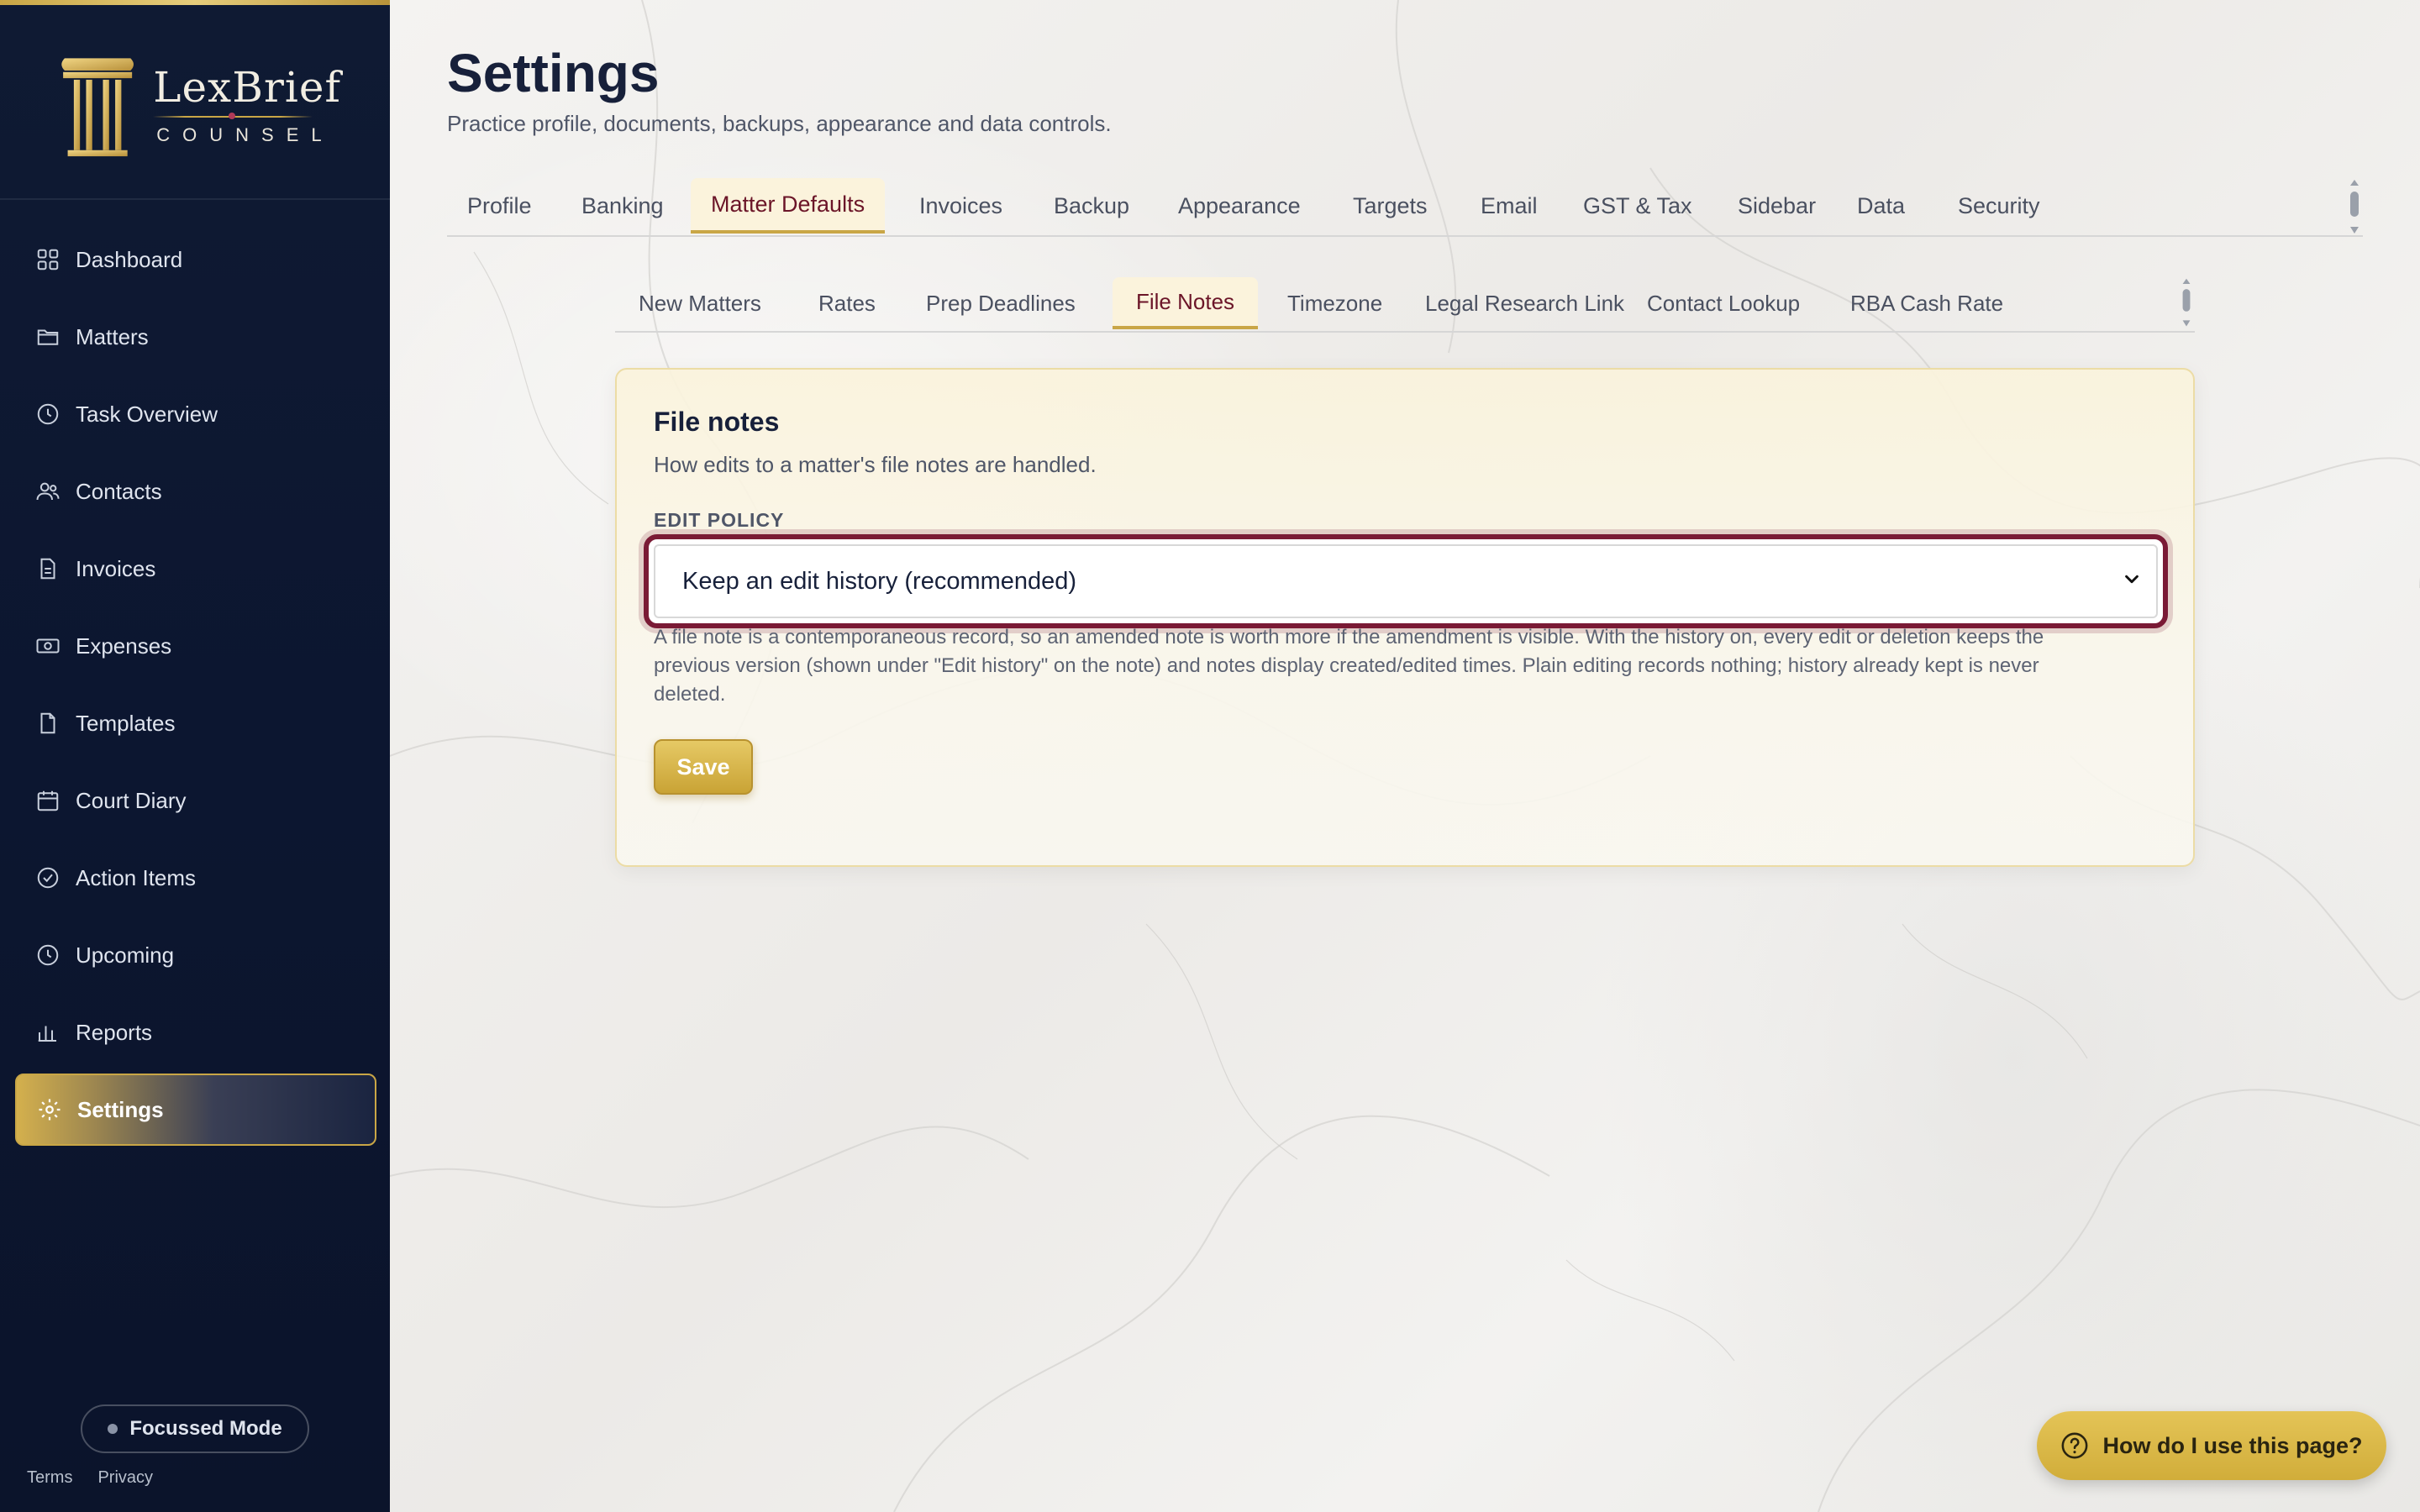 The height and width of the screenshot is (1512, 2420). What do you see at coordinates (120, 1109) in the screenshot?
I see `sidebar-item-label: Settings` at bounding box center [120, 1109].